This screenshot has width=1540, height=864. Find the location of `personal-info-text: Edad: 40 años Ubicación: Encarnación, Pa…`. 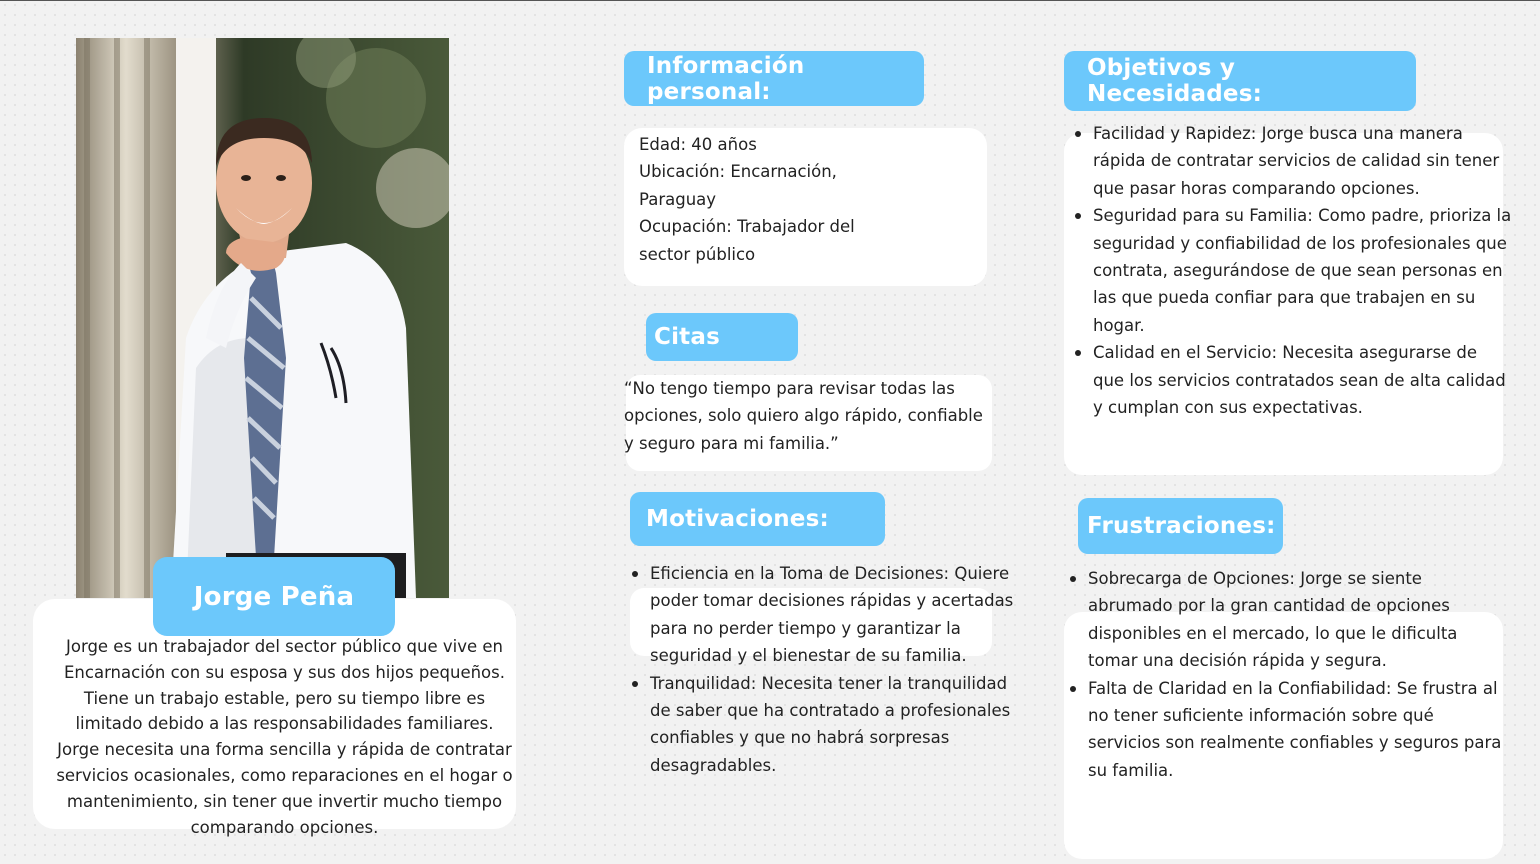

personal-info-text: Edad: 40 años Ubicación: Encarnación, Pa… is located at coordinates (789, 199).